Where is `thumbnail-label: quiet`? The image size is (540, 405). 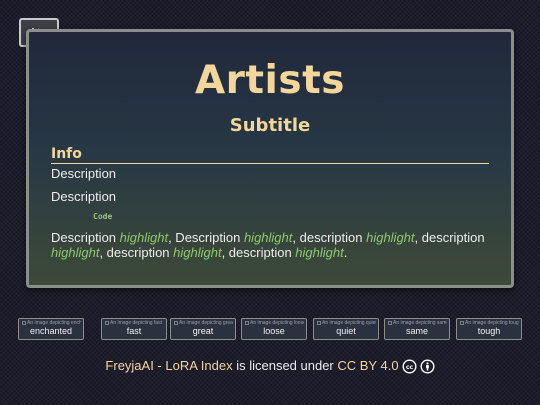 thumbnail-label: quiet is located at coordinates (346, 331).